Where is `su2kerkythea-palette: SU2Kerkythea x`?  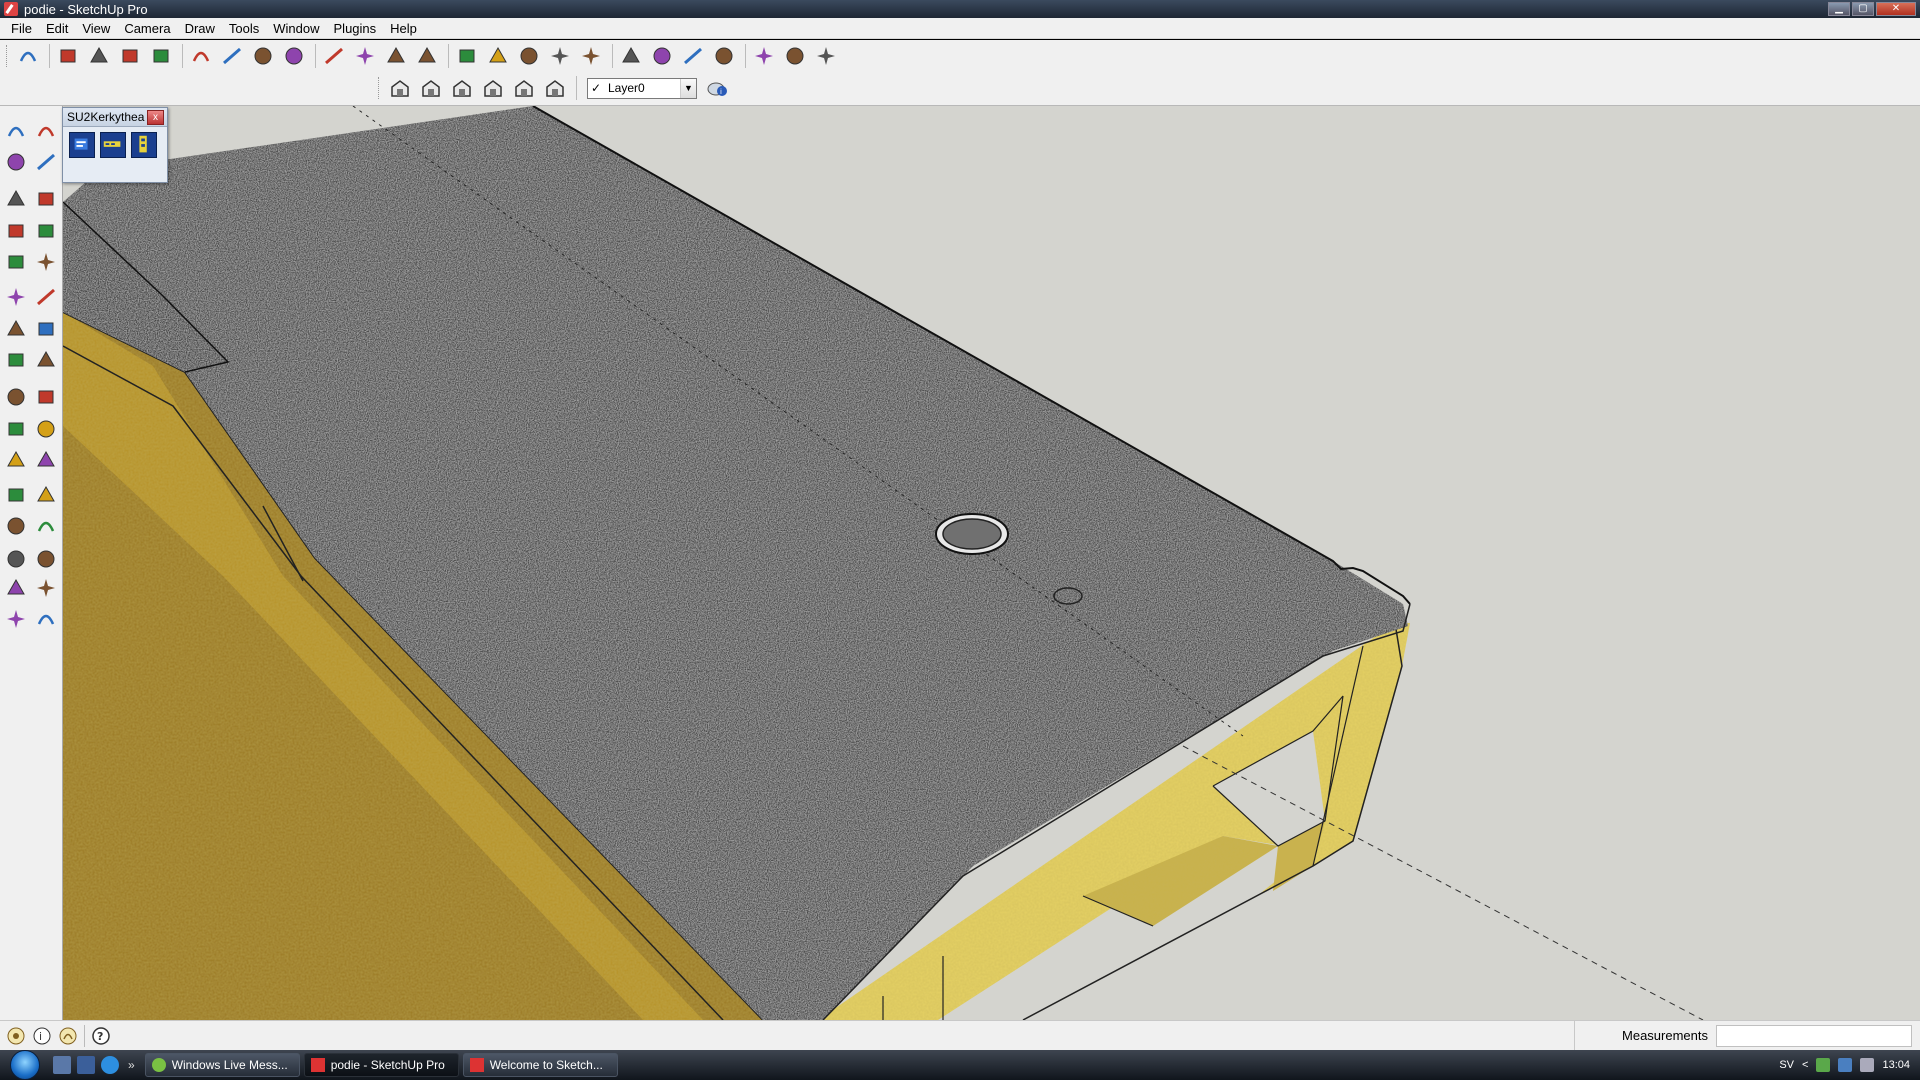 su2kerkythea-palette: SU2Kerkythea x is located at coordinates (115, 145).